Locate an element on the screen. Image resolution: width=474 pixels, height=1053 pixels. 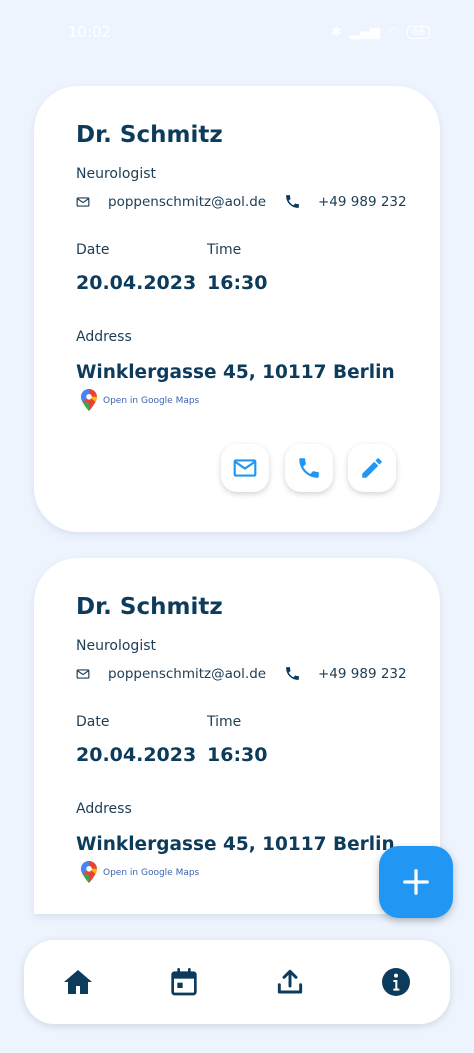
bottom-navigation is located at coordinates (237, 982).